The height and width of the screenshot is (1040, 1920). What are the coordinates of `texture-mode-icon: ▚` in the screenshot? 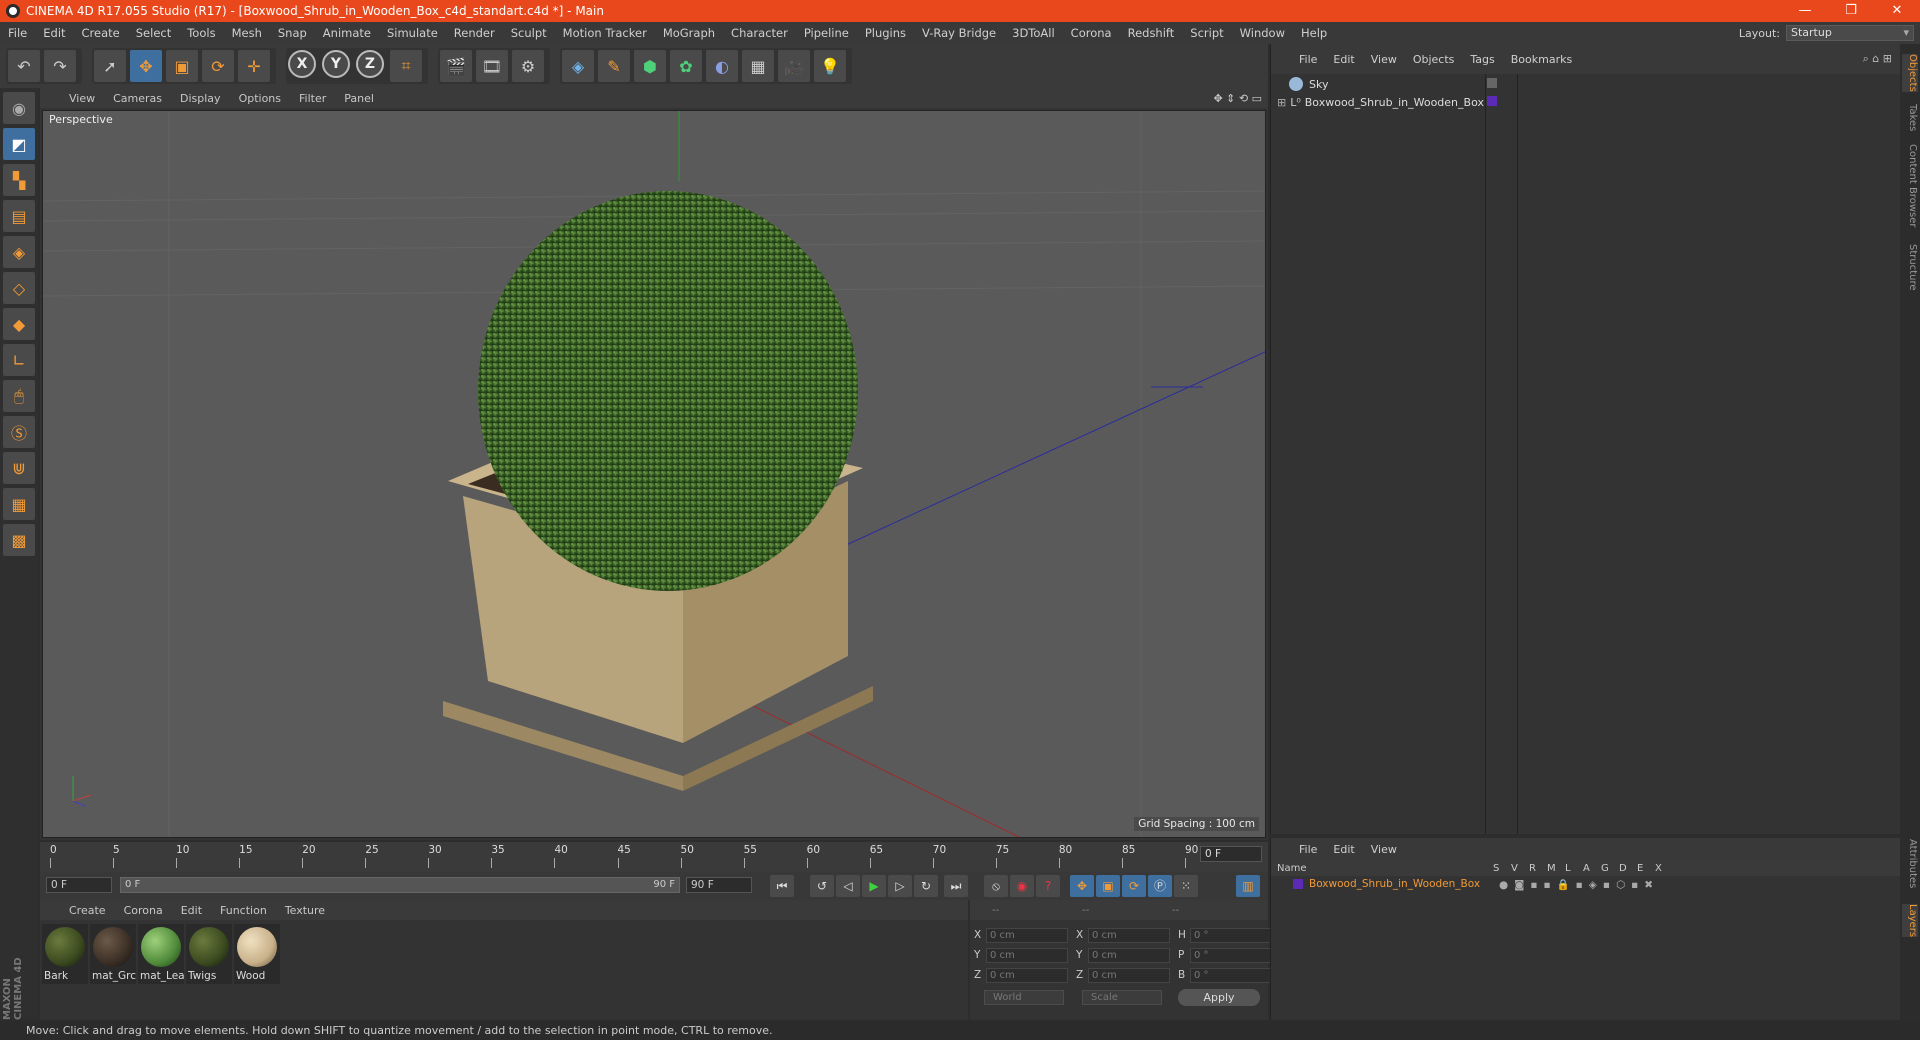 It's located at (19, 180).